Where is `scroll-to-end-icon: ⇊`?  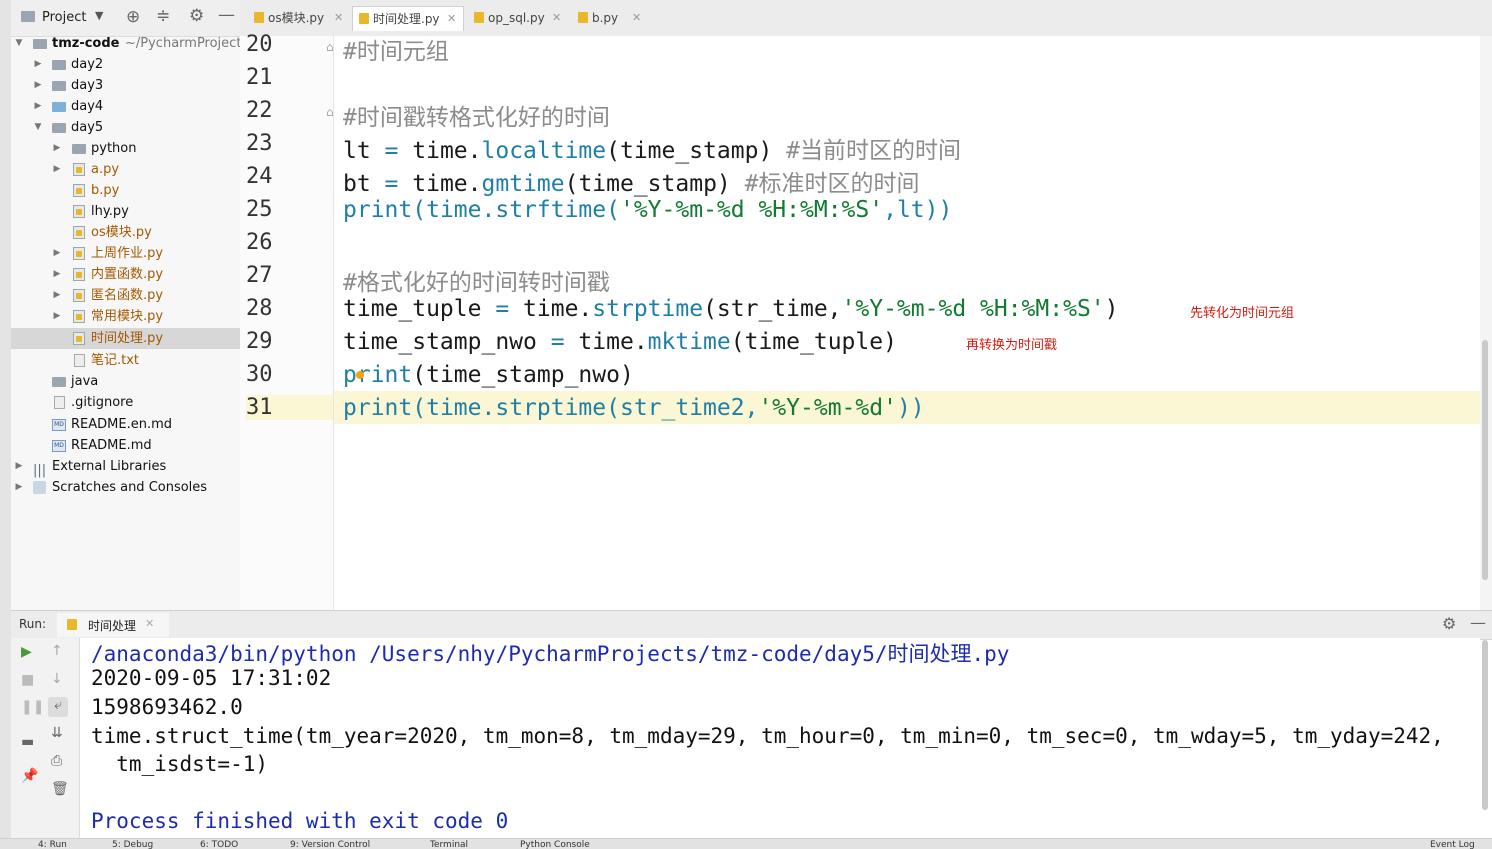 scroll-to-end-icon: ⇊ is located at coordinates (57, 733).